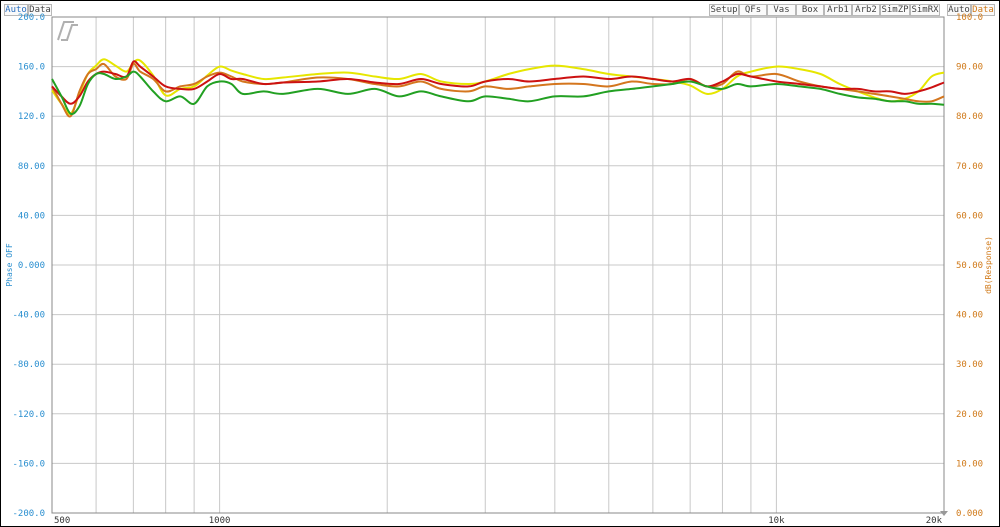 This screenshot has width=1000, height=527. What do you see at coordinates (969, 316) in the screenshot?
I see `right-tick-label: 40.00` at bounding box center [969, 316].